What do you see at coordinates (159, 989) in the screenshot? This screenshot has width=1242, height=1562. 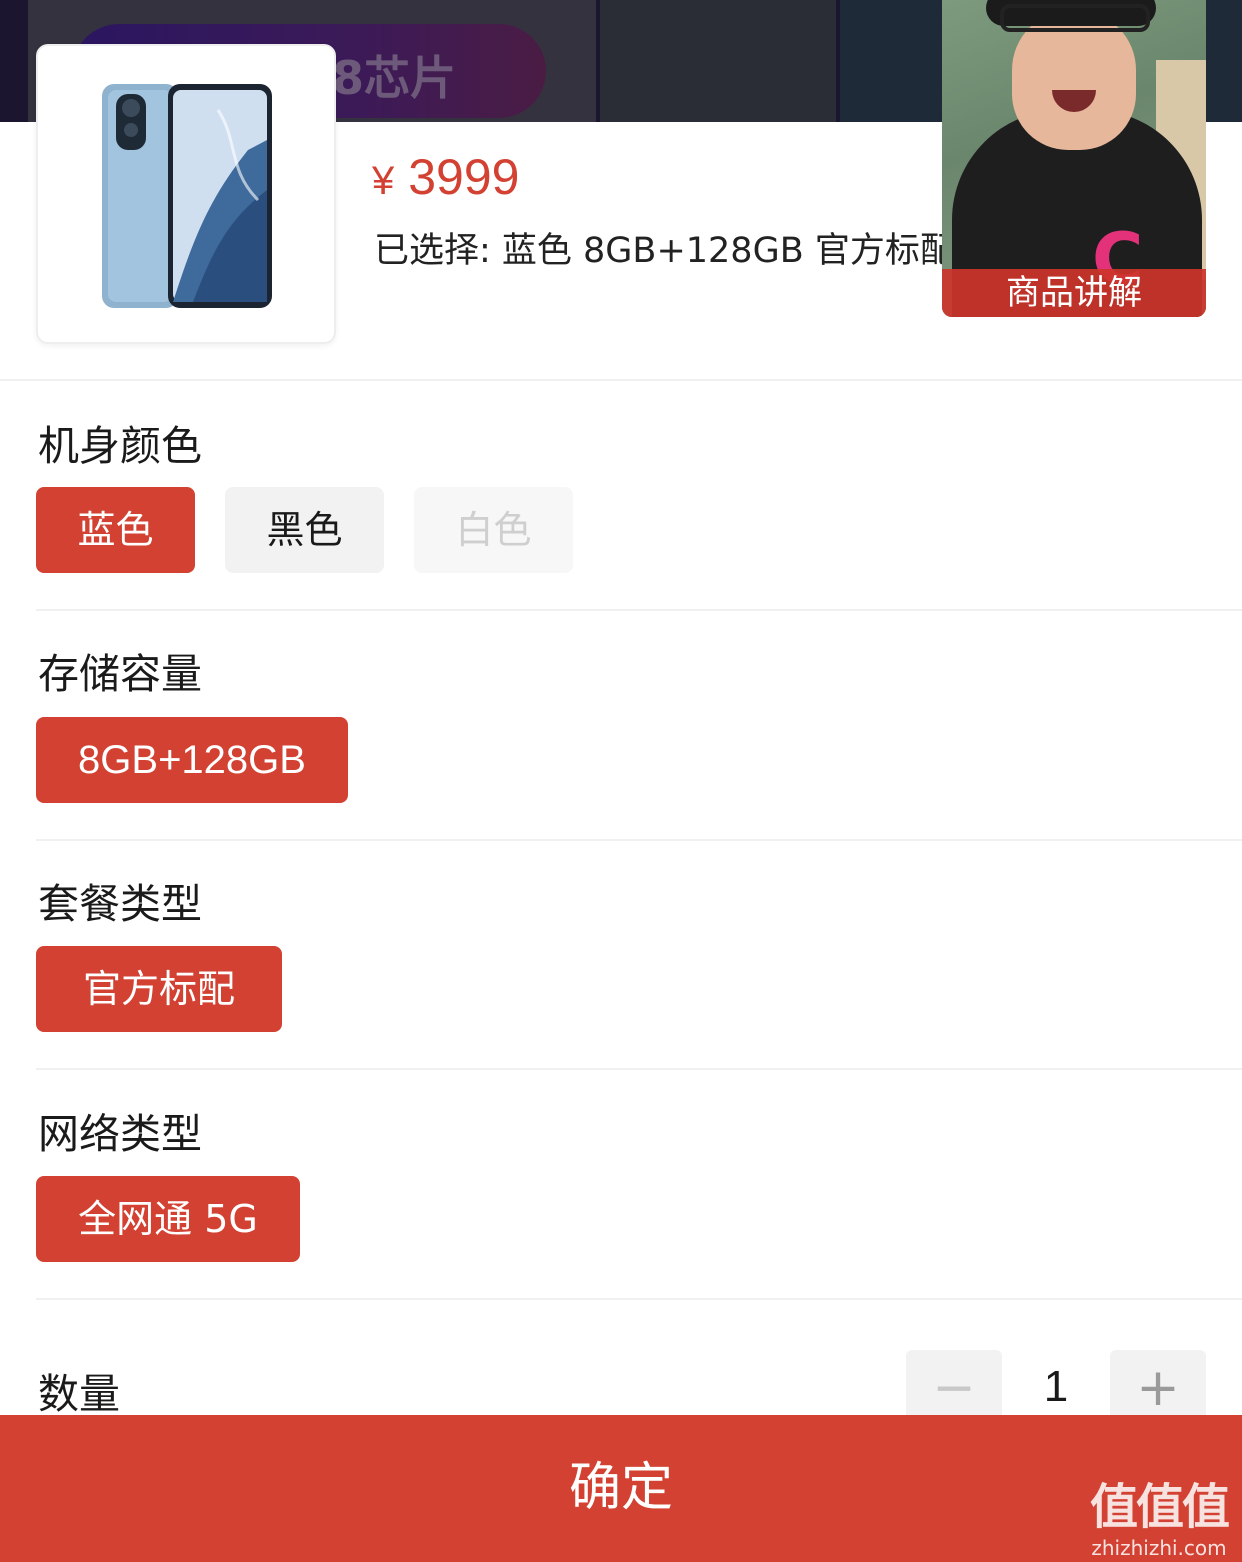 I see `option-package-standard: 官方标配` at bounding box center [159, 989].